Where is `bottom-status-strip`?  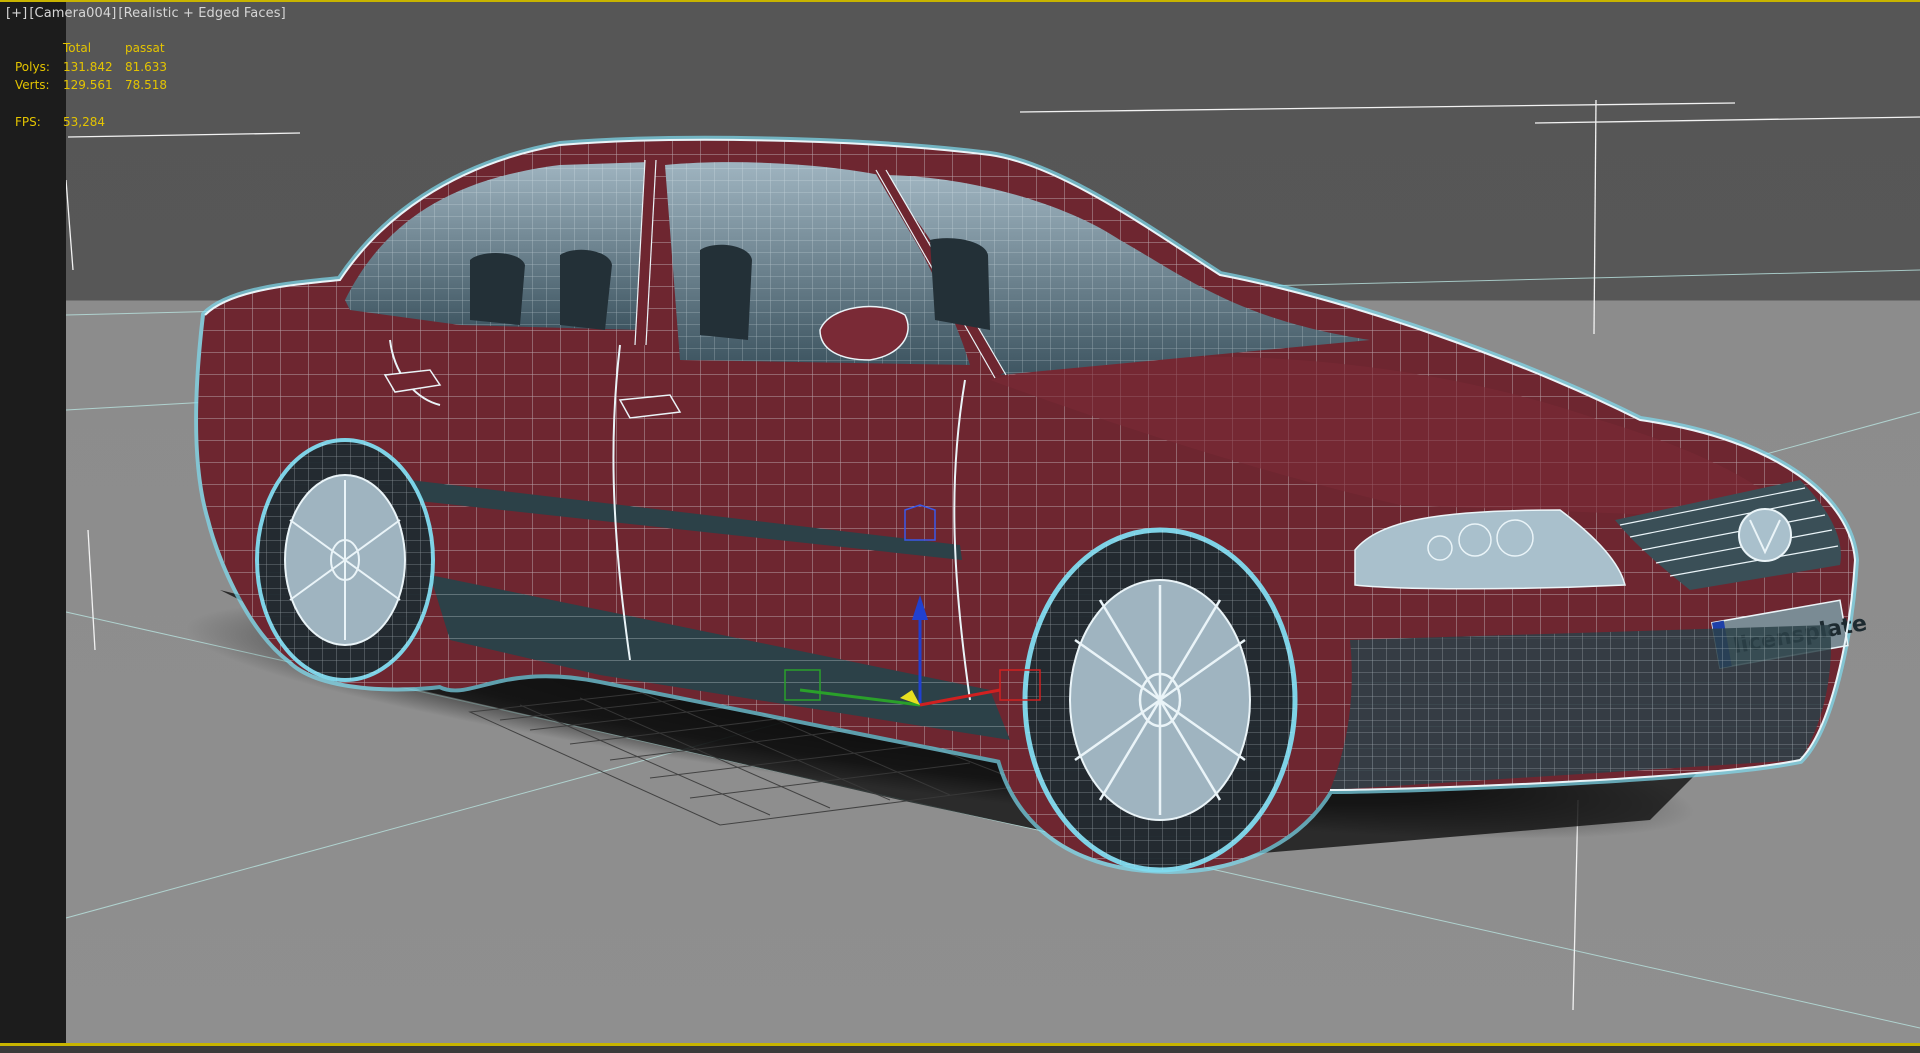
bottom-status-strip is located at coordinates (960, 1049).